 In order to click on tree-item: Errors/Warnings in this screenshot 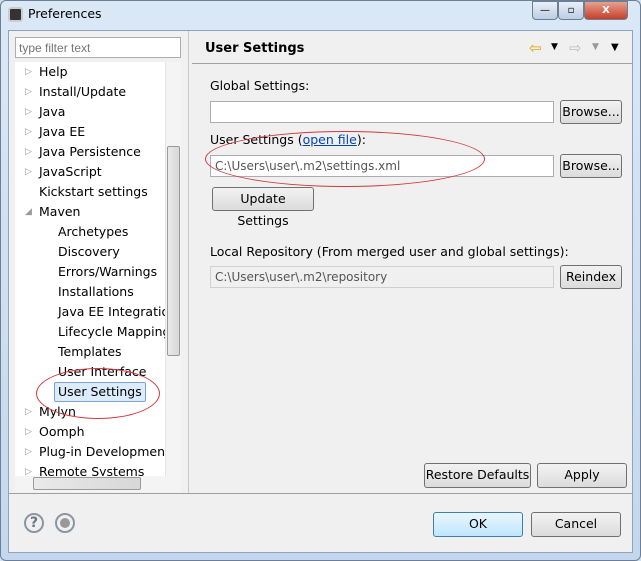, I will do `click(107, 272)`.